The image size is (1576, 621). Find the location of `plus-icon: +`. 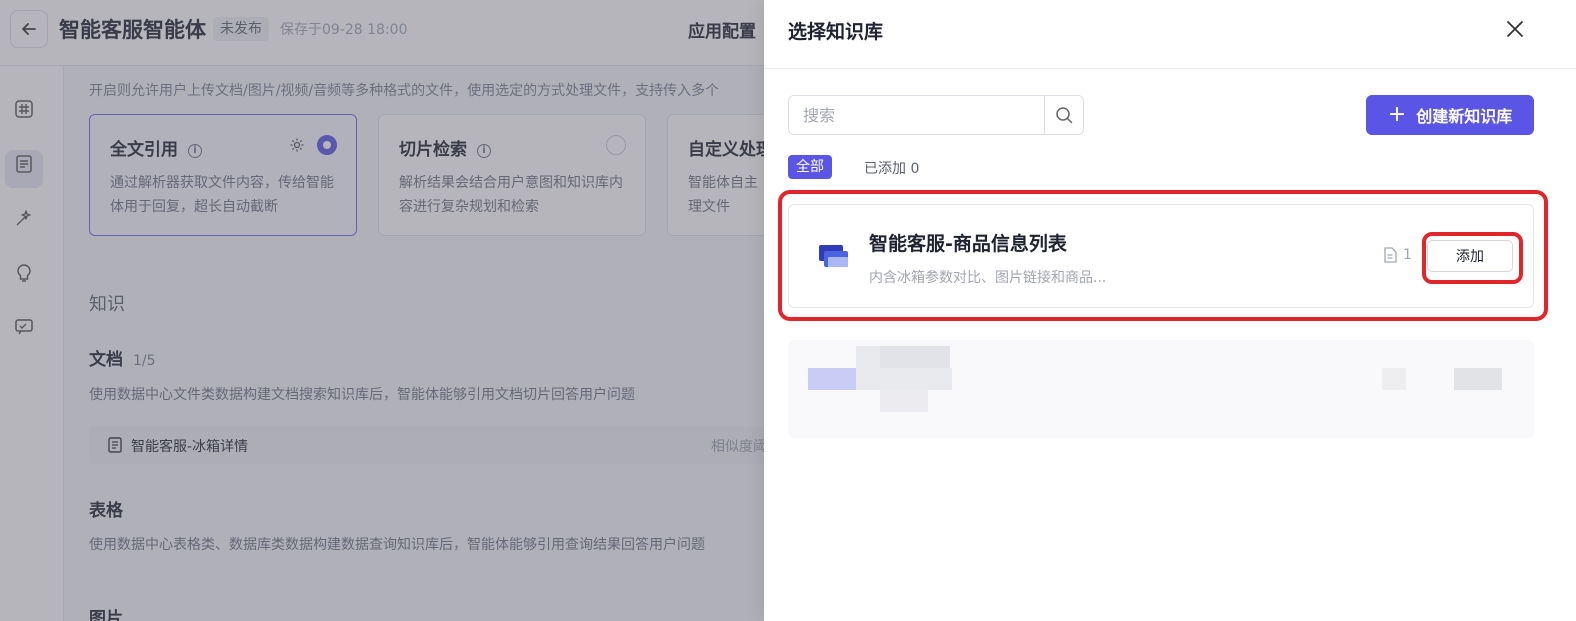

plus-icon: + is located at coordinates (1397, 114).